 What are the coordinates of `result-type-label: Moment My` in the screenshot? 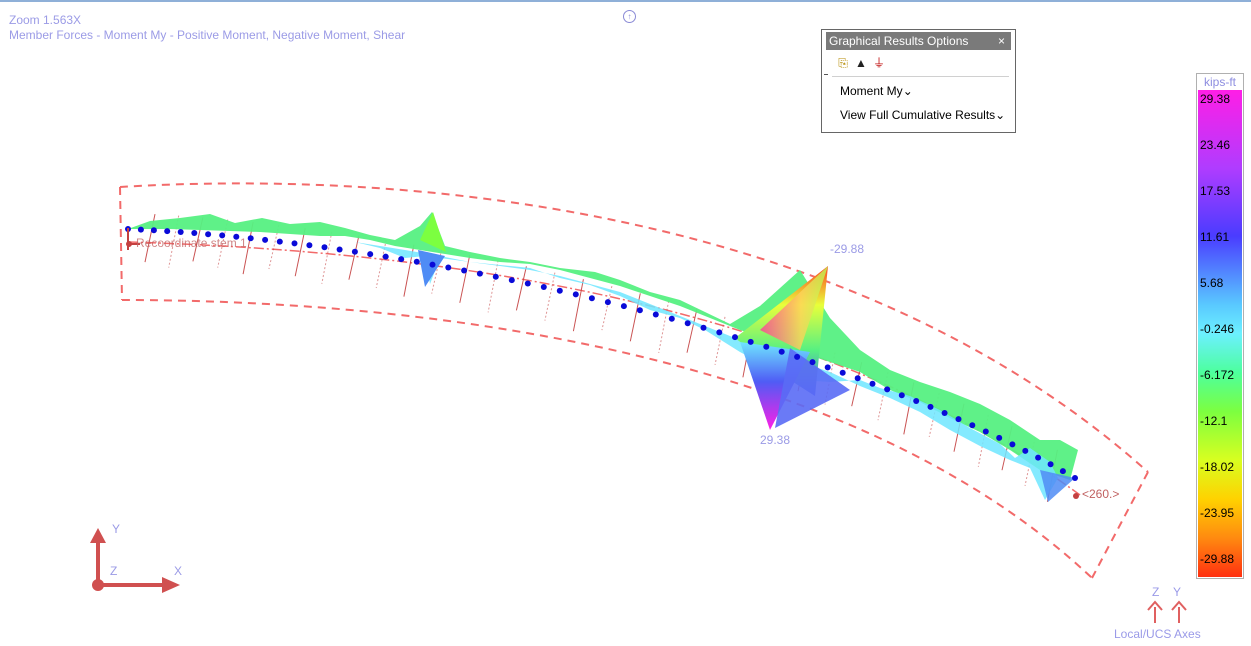 It's located at (871, 91).